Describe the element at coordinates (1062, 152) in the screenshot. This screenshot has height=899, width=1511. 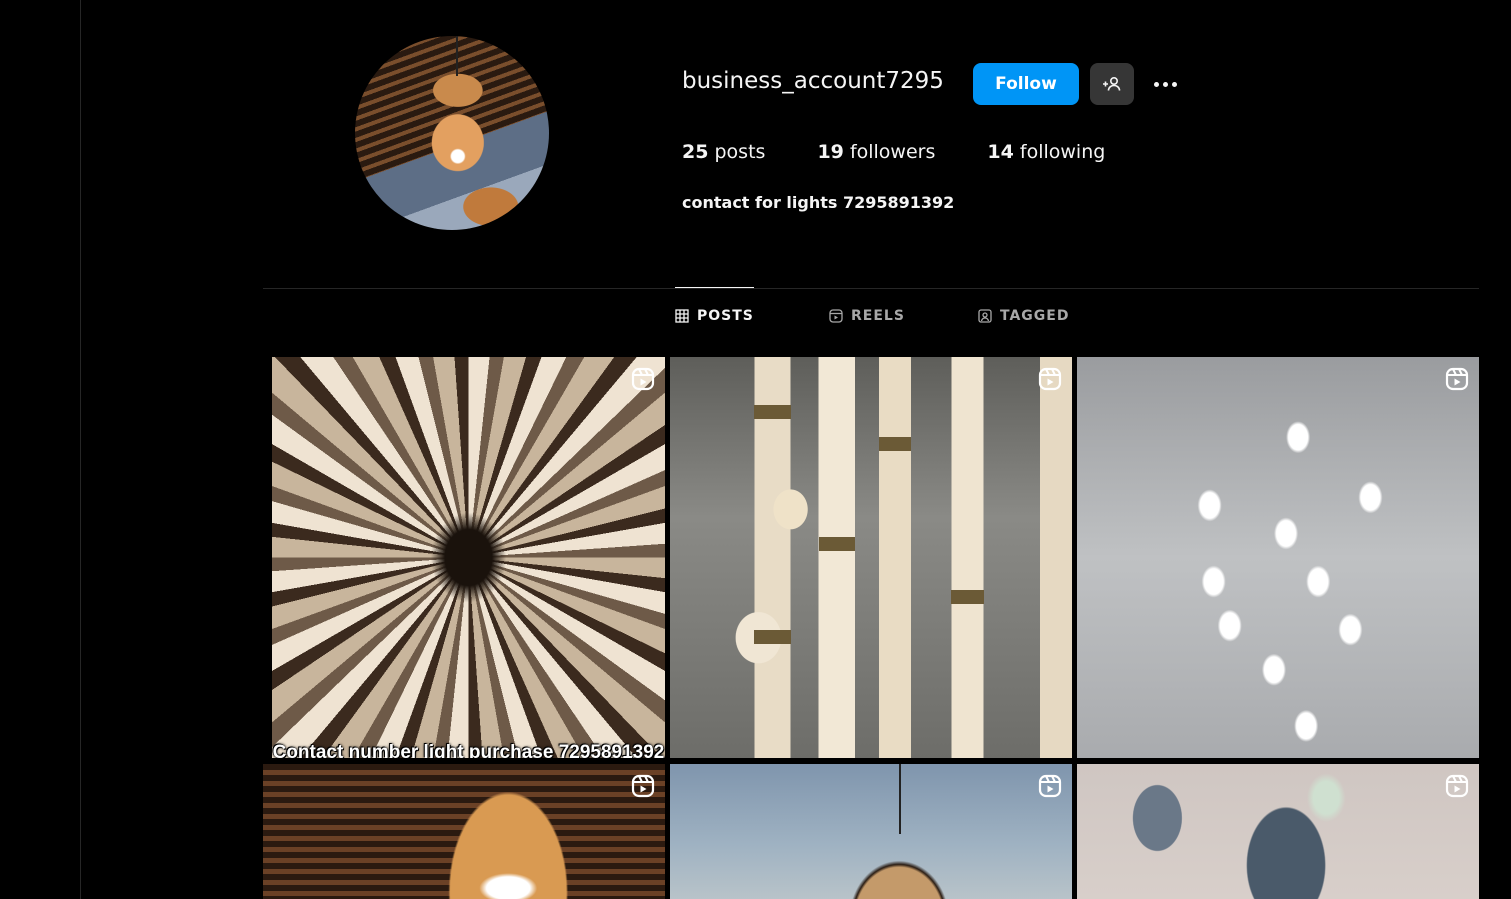
I see `following-label: following` at that location.